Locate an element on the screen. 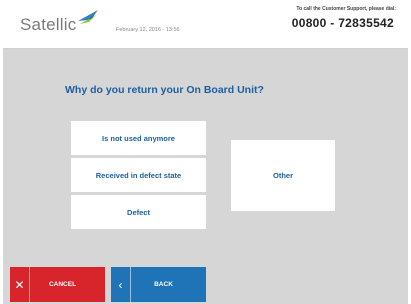  back-label: BACK is located at coordinates (163, 284).